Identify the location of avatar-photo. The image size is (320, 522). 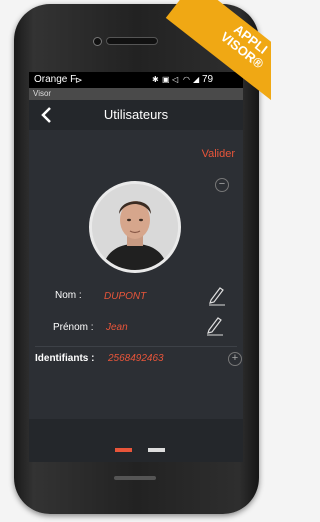
(135, 227).